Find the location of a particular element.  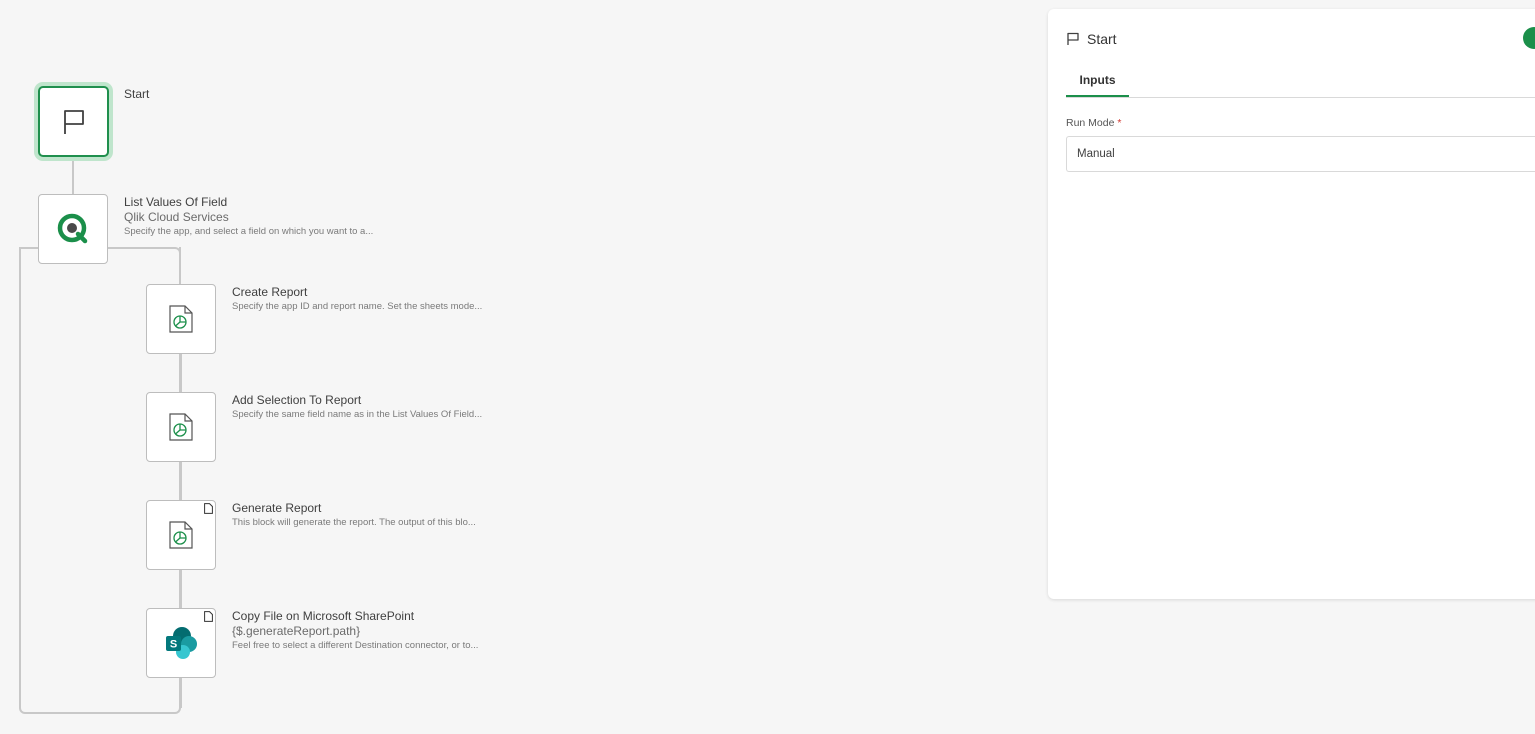

svg-text: S is located at coordinates (173, 645).